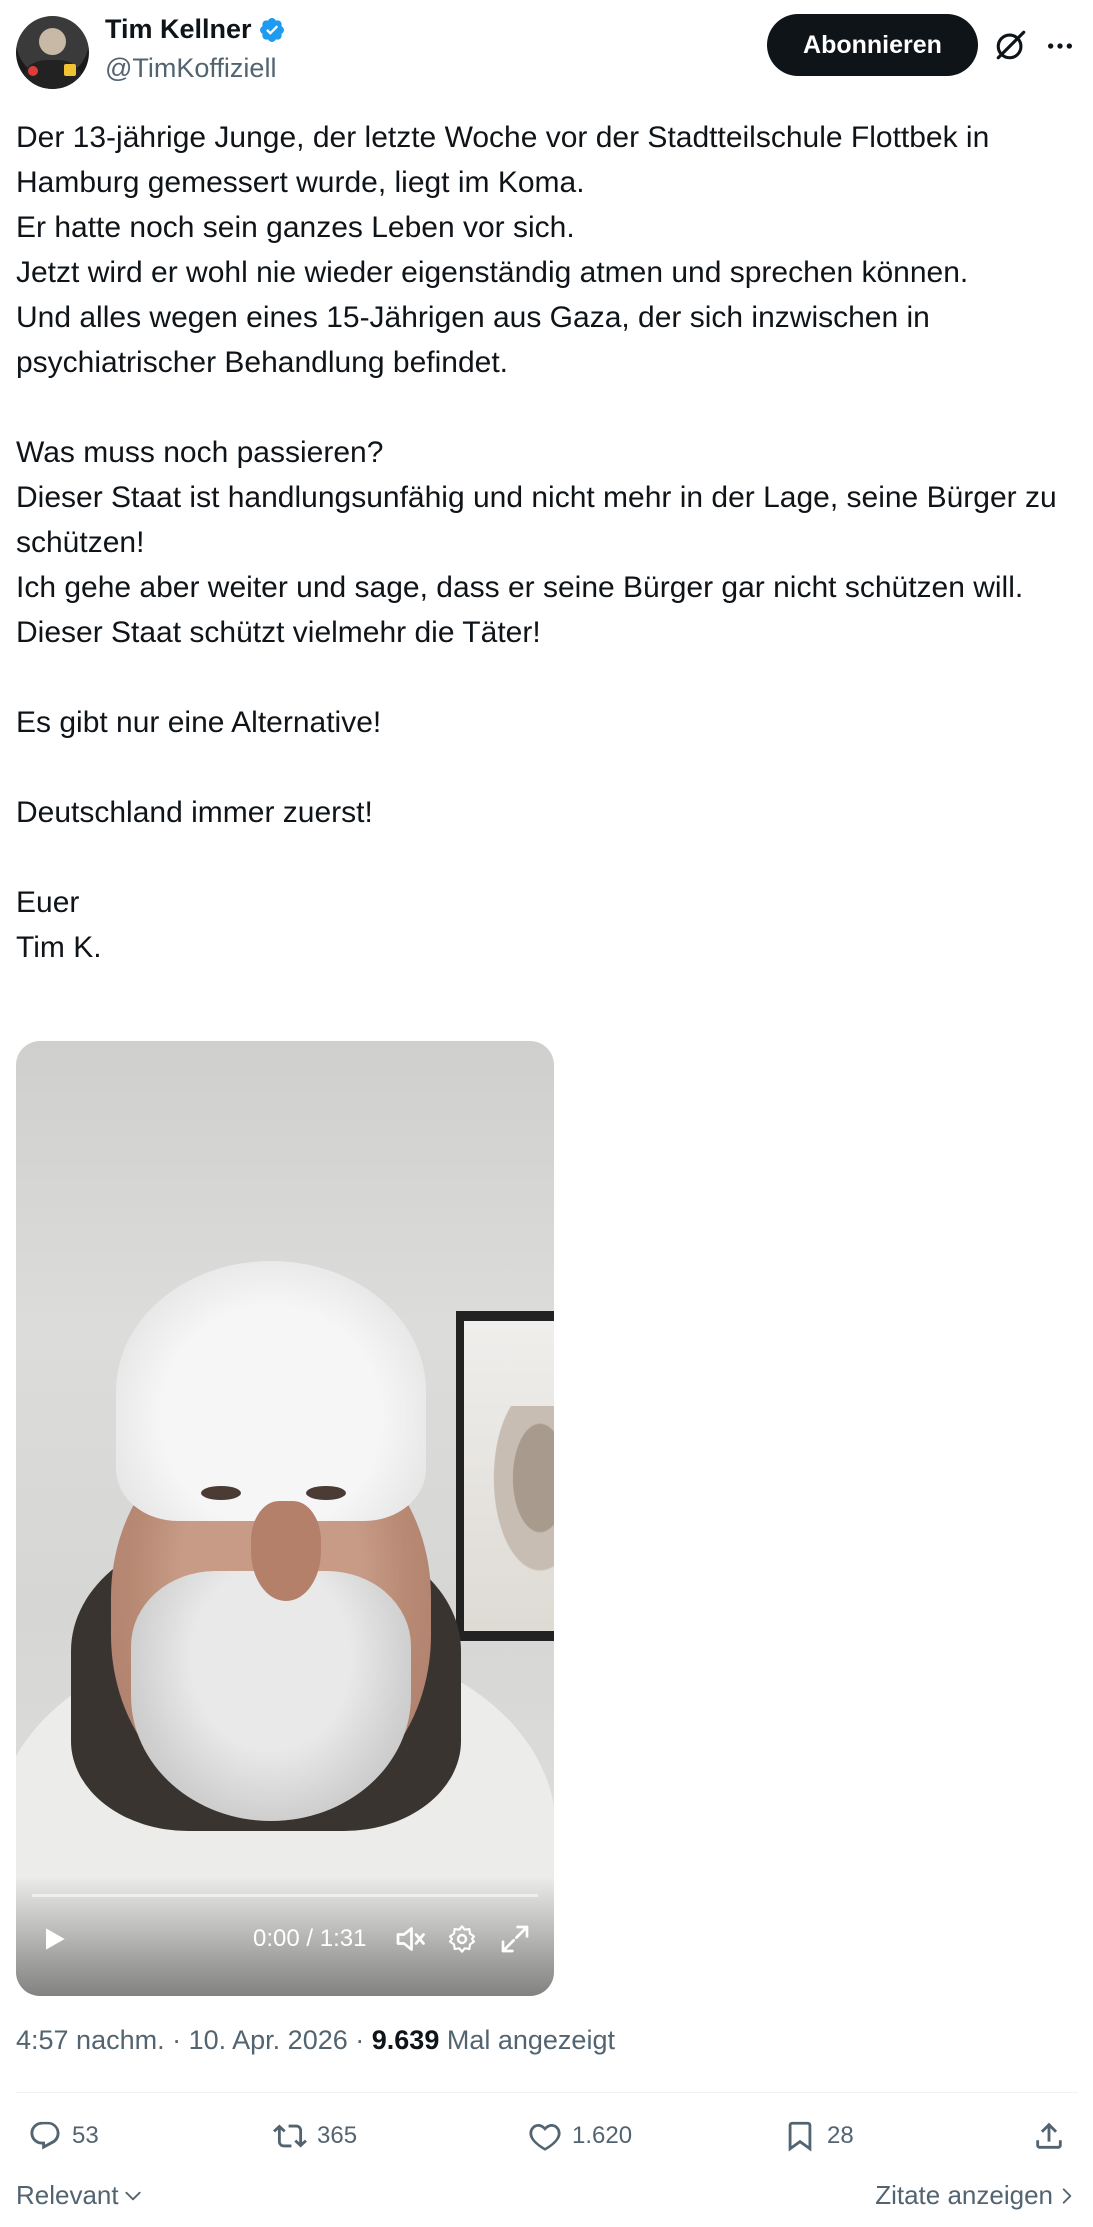 The width and height of the screenshot is (1093, 2227). Describe the element at coordinates (63, 2136) in the screenshot. I see `reply-button: 53` at that location.